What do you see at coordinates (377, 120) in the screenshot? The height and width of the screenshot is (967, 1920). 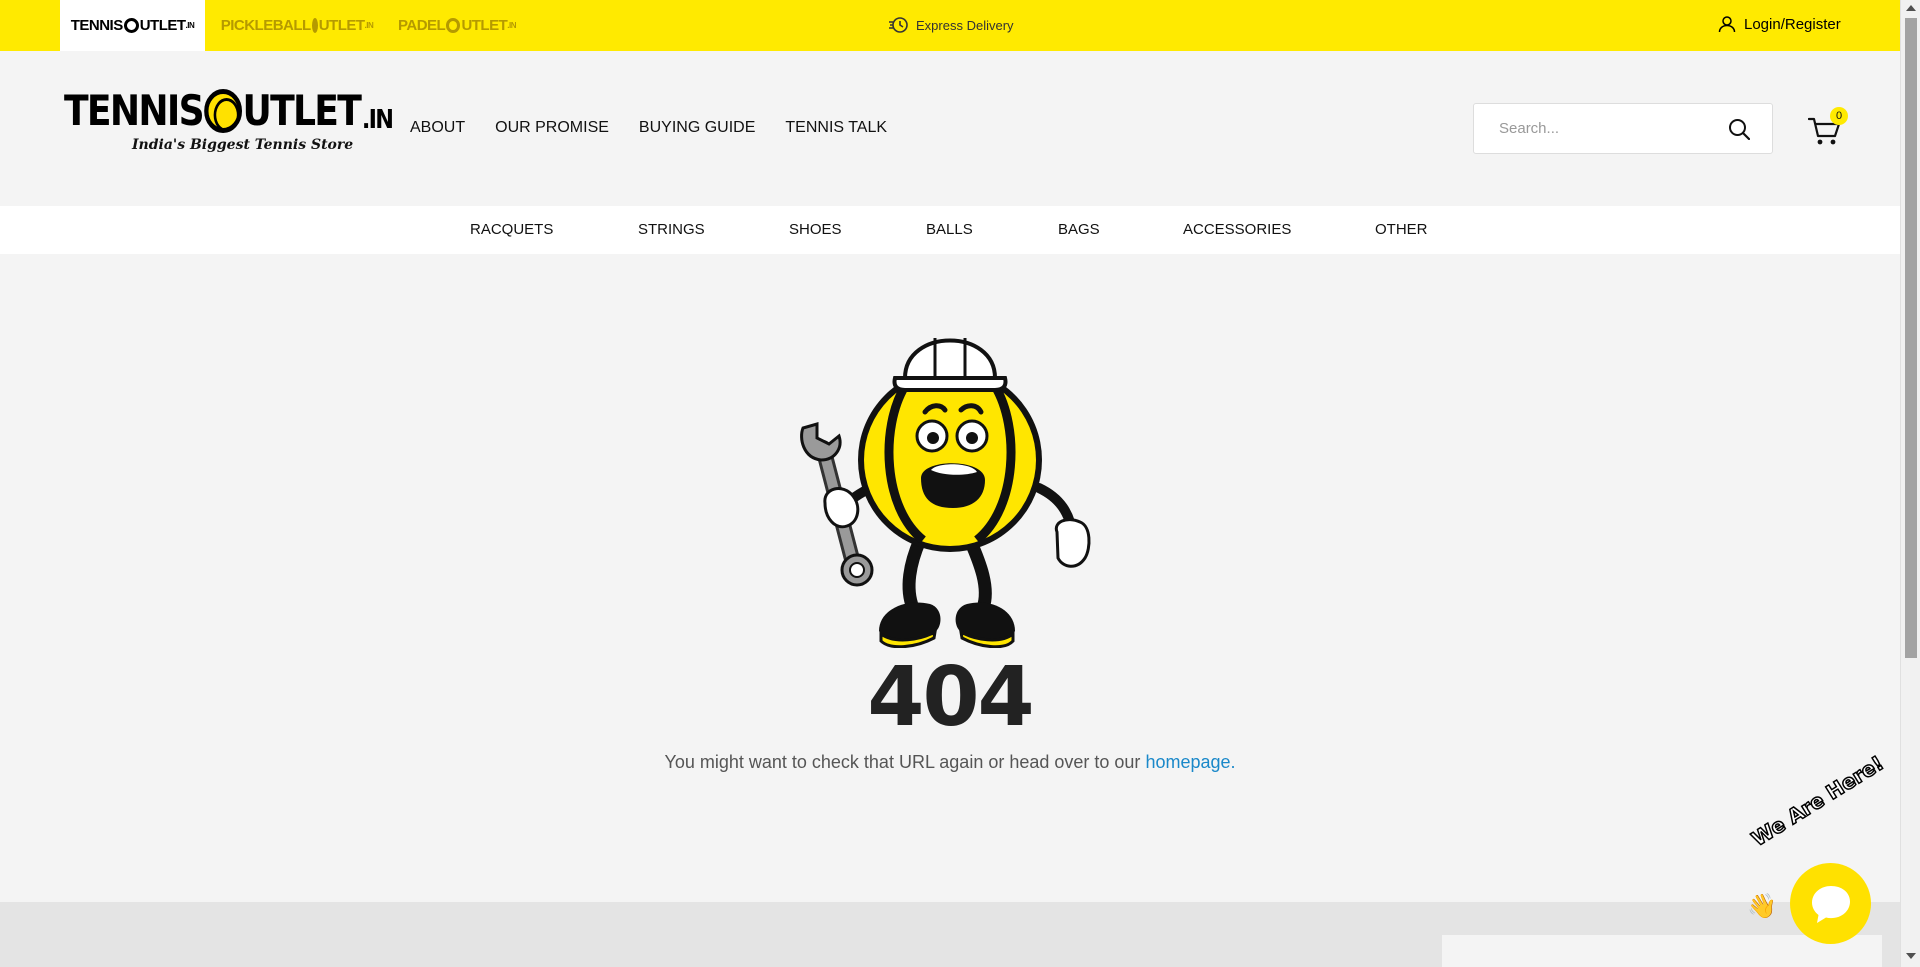 I see `logo-tld: .IN` at bounding box center [377, 120].